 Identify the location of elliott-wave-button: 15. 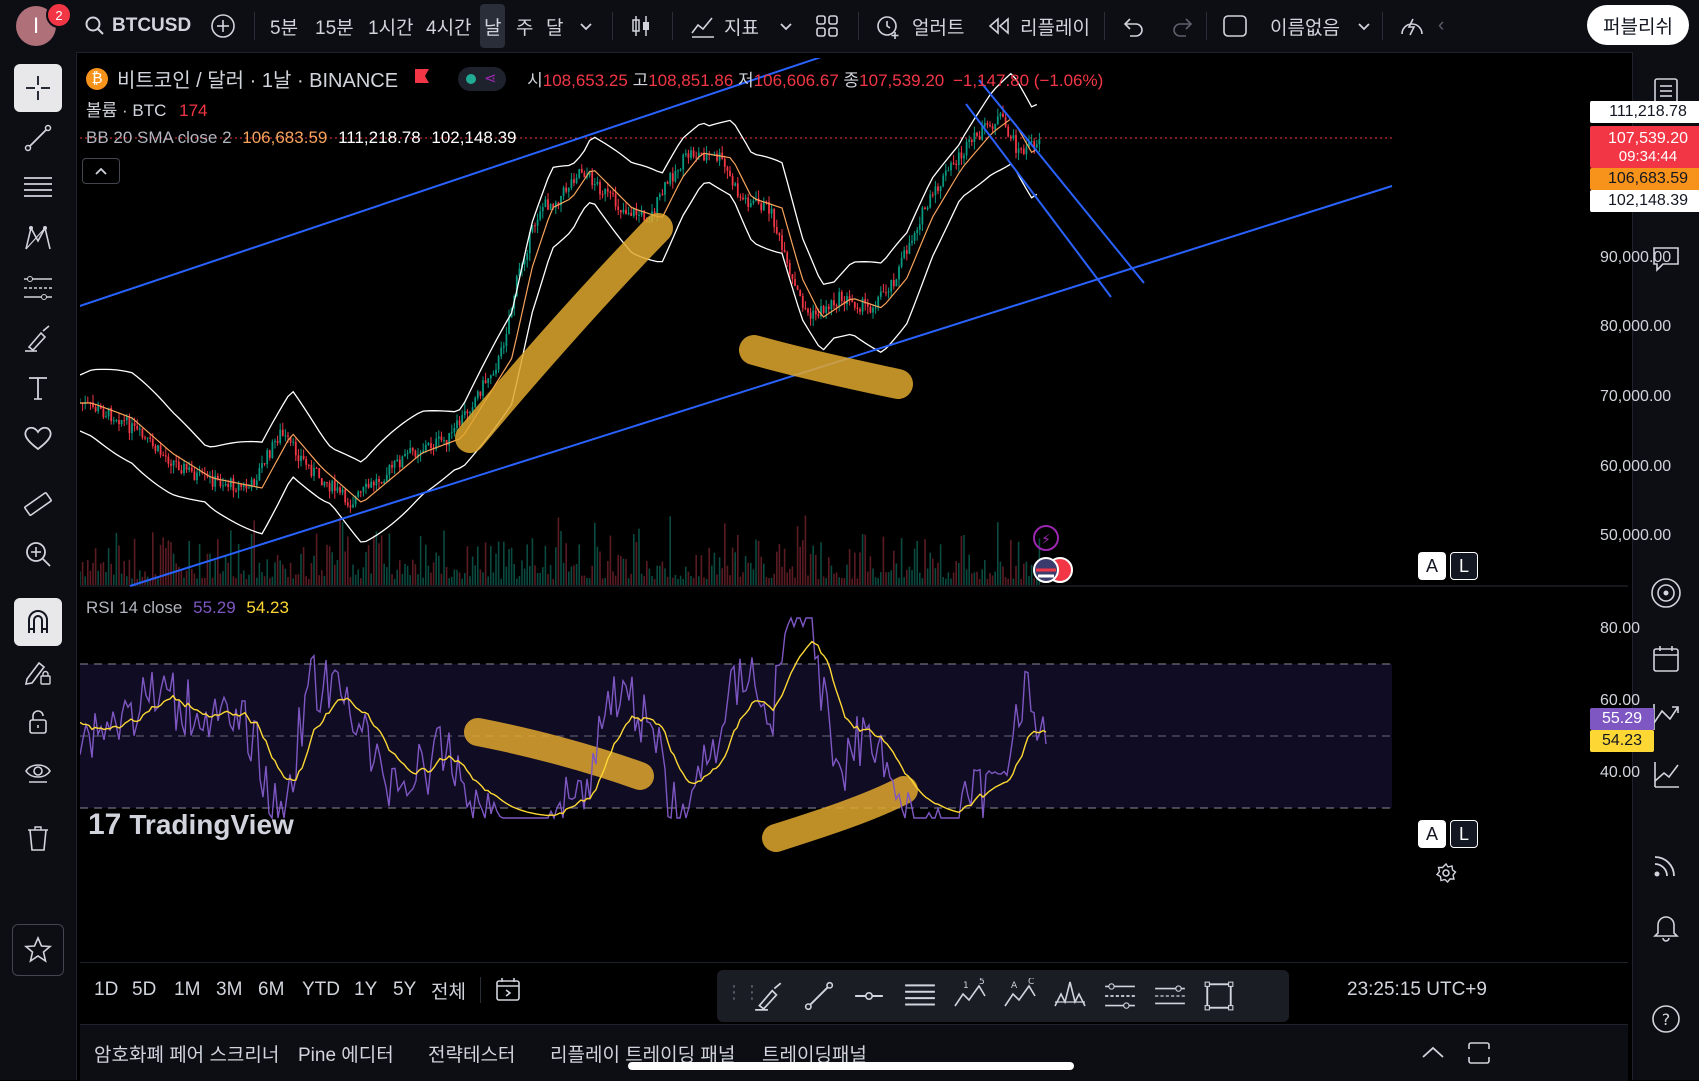
(970, 997).